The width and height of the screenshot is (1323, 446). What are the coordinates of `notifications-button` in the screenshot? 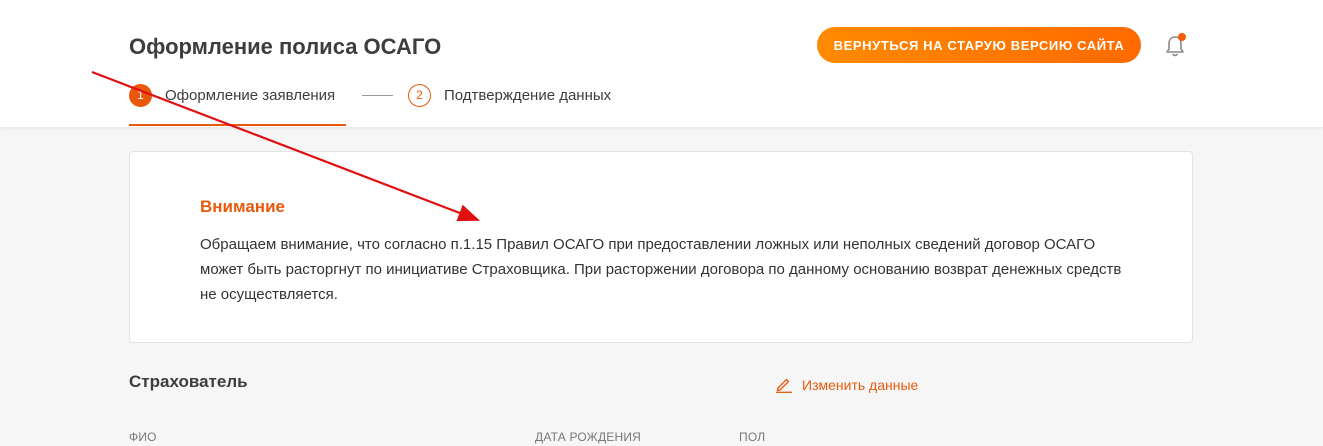 It's located at (1175, 46).